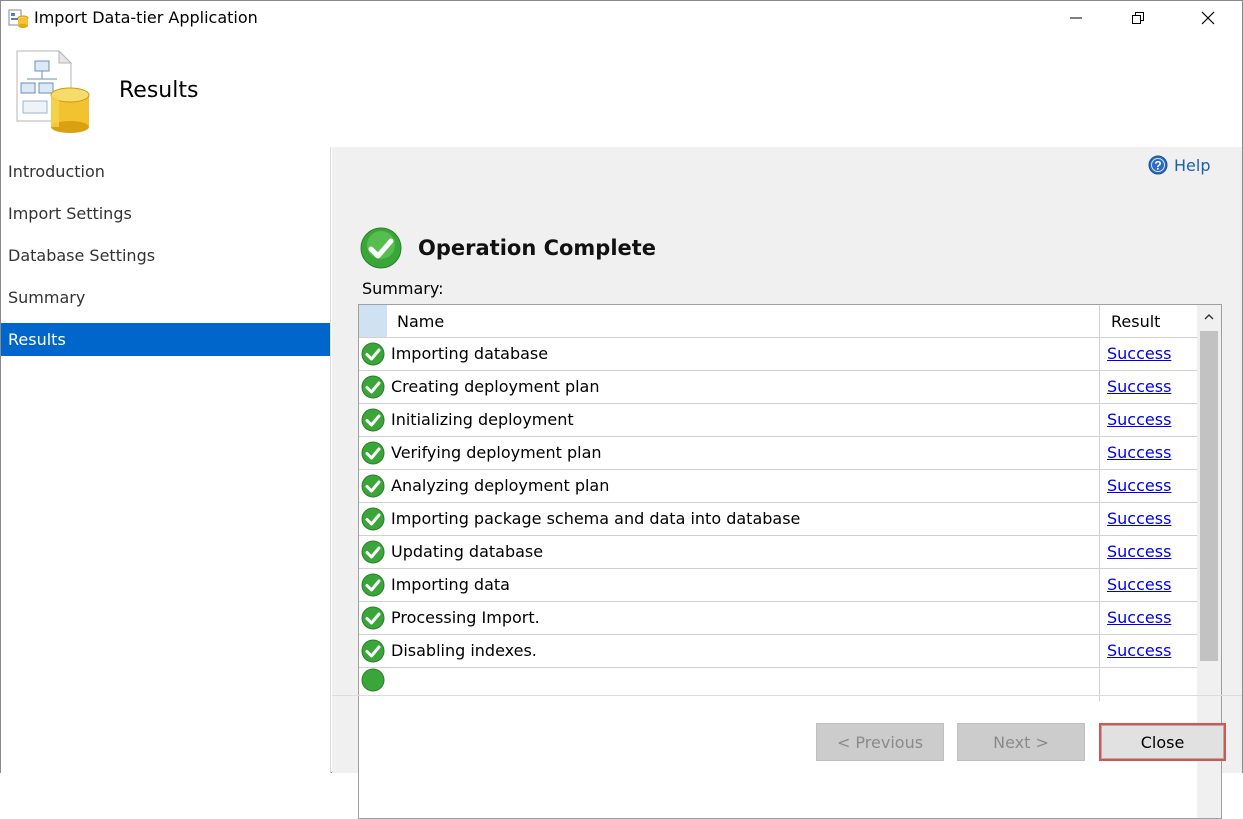 This screenshot has height=819, width=1243. I want to click on help-link: ? Help, so click(1179, 165).